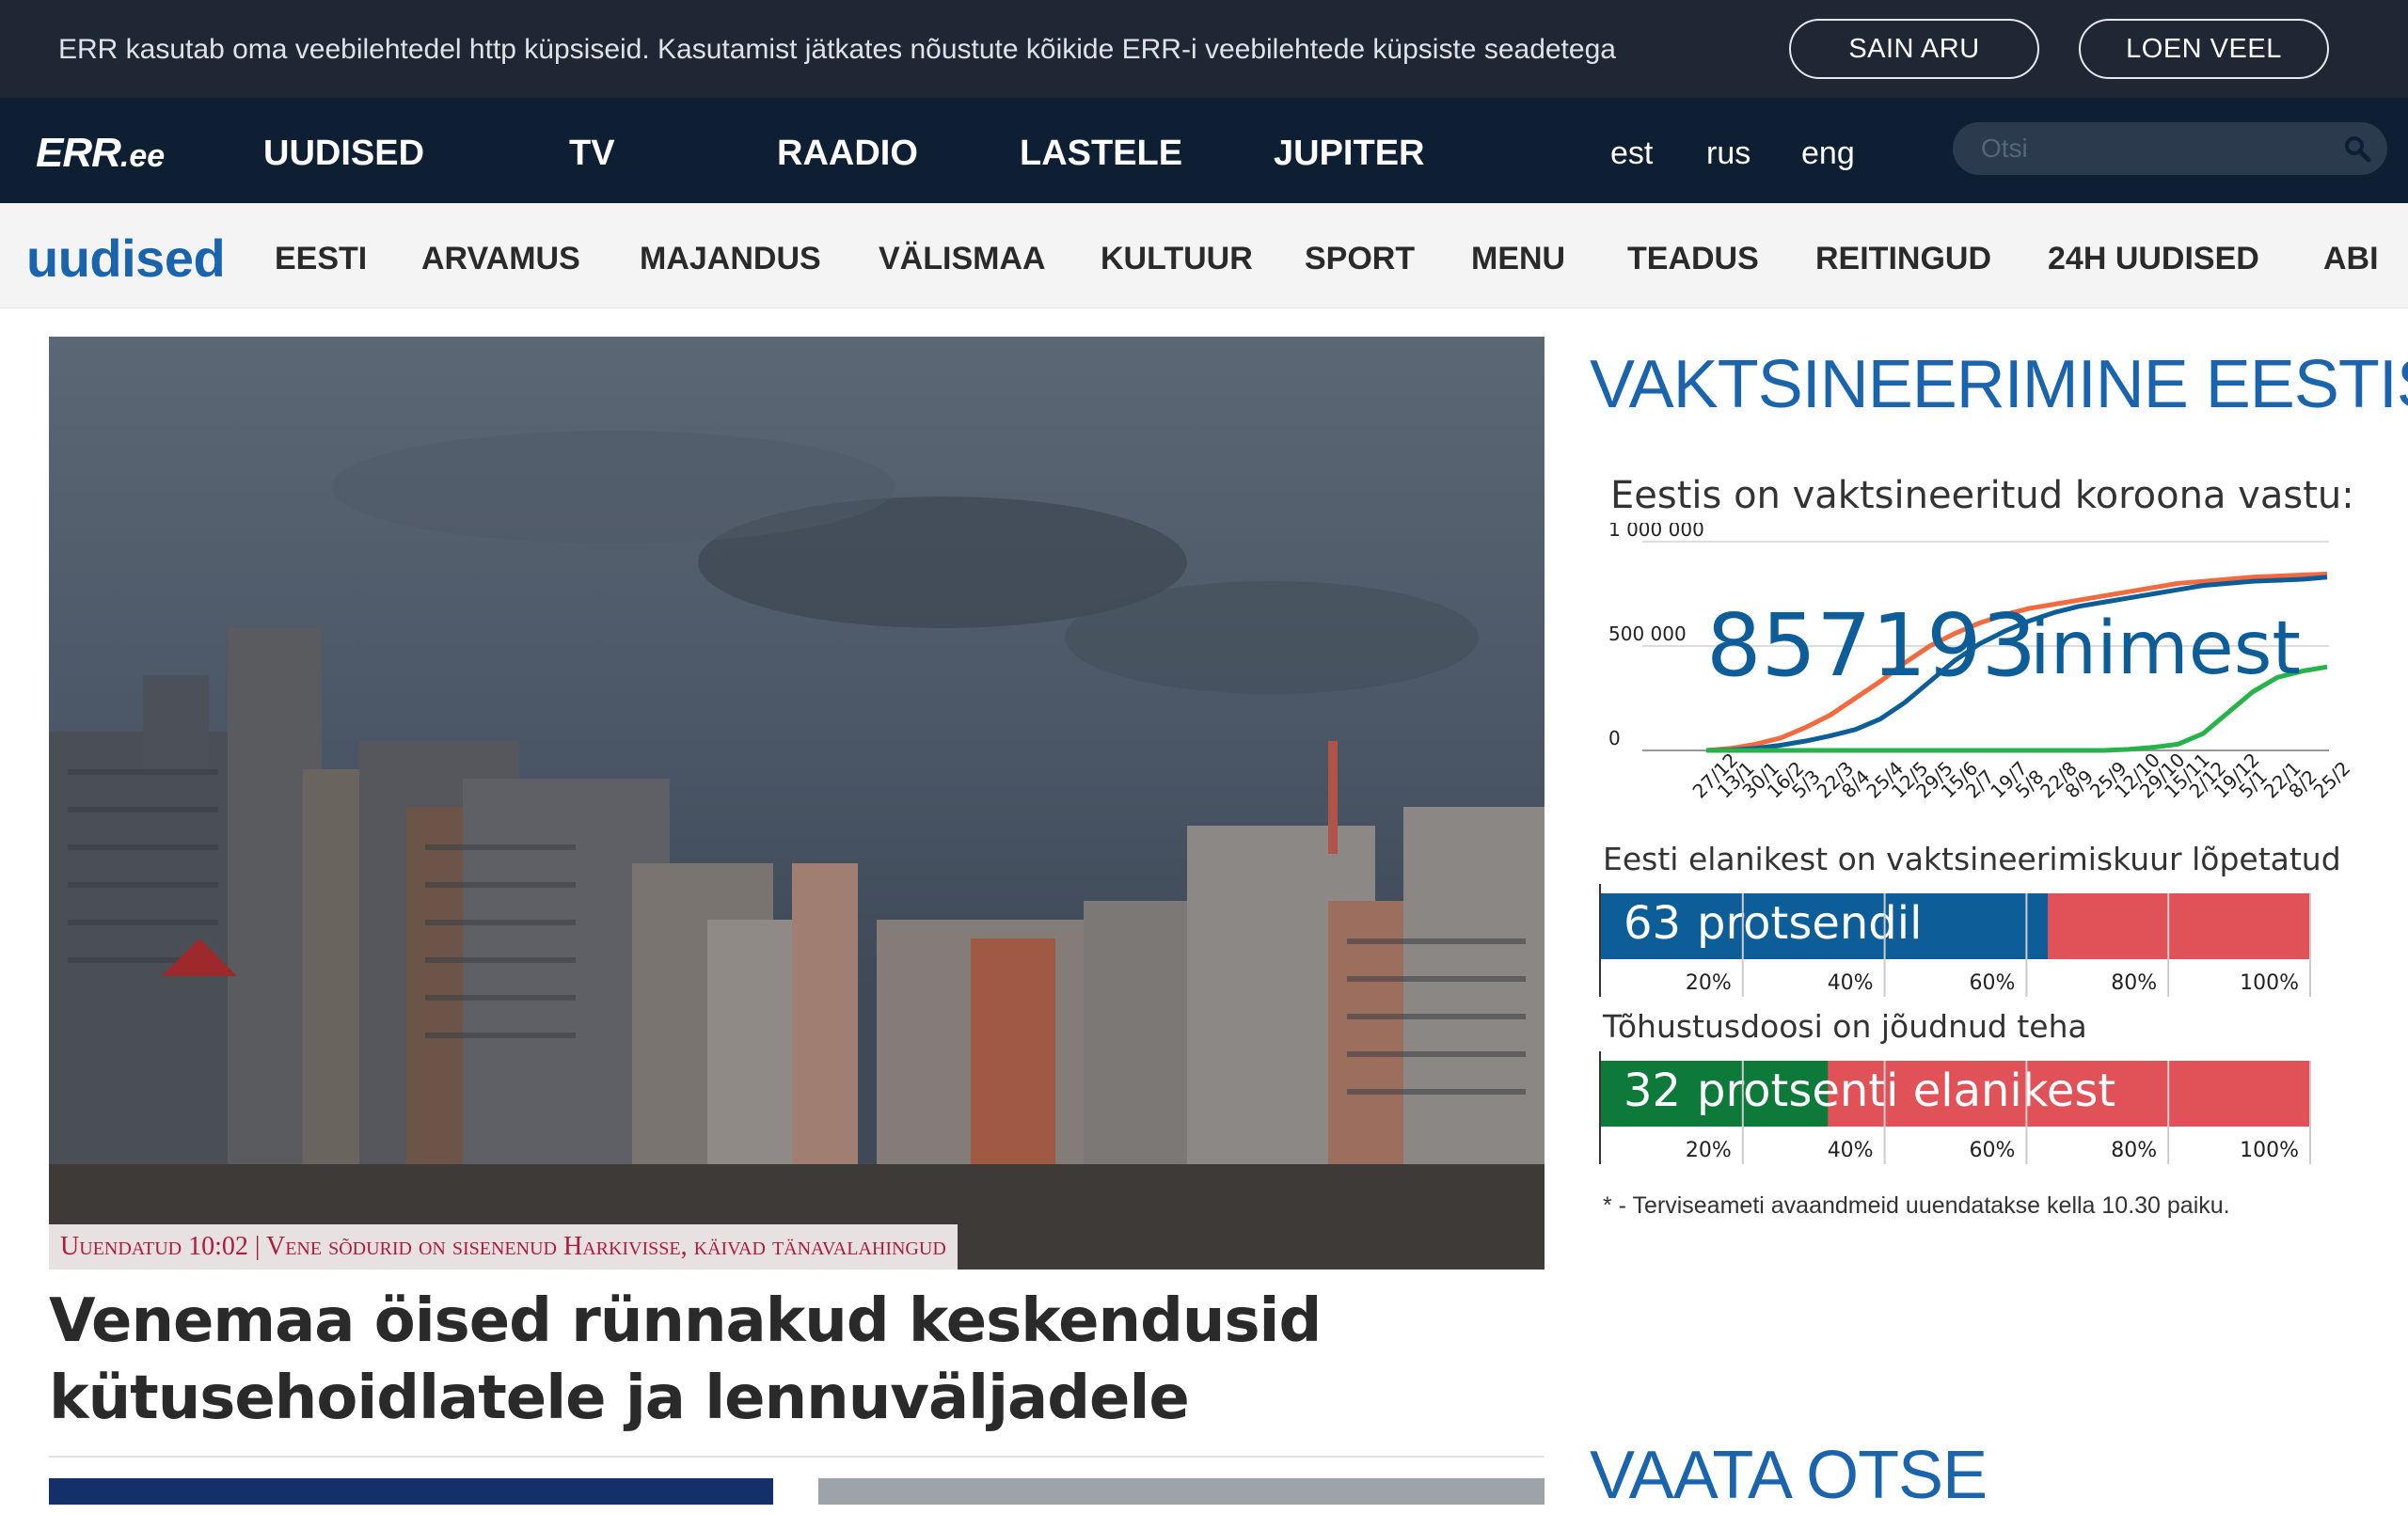  Describe the element at coordinates (1828, 153) in the screenshot. I see `lang-eng: eng` at that location.